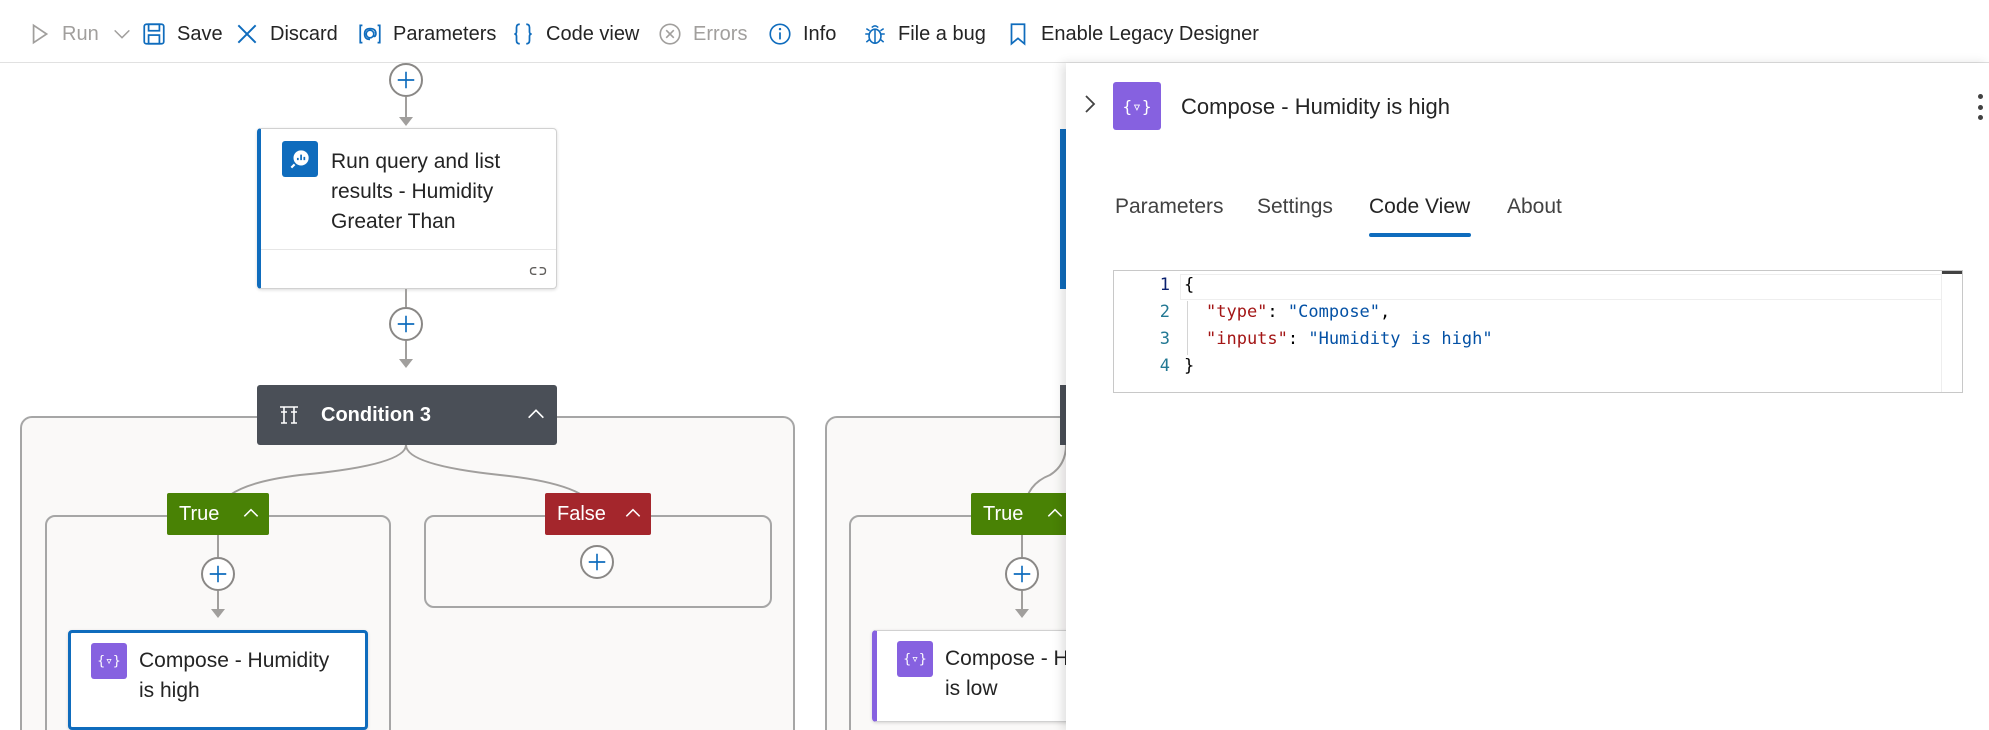  What do you see at coordinates (971, 688) in the screenshot?
I see `compose-low-line2: is low` at bounding box center [971, 688].